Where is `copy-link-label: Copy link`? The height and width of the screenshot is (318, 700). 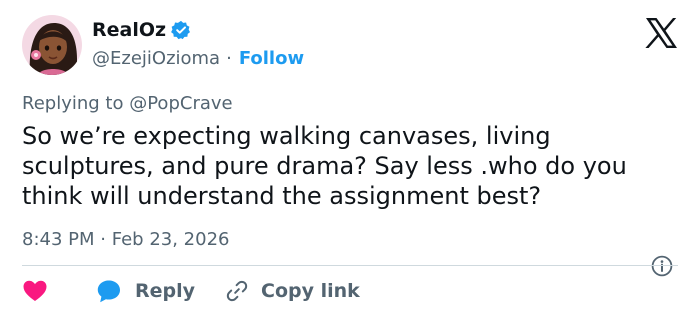
copy-link-label: Copy link is located at coordinates (310, 291).